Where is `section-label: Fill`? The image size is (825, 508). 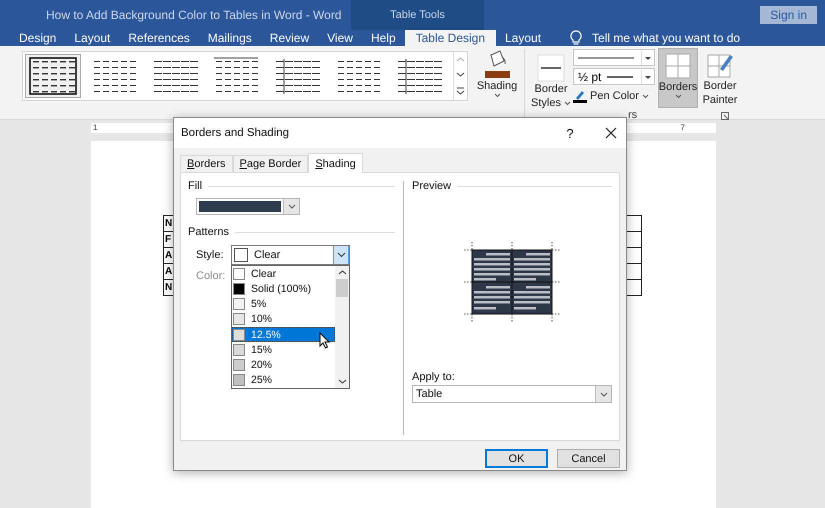
section-label: Fill is located at coordinates (195, 186).